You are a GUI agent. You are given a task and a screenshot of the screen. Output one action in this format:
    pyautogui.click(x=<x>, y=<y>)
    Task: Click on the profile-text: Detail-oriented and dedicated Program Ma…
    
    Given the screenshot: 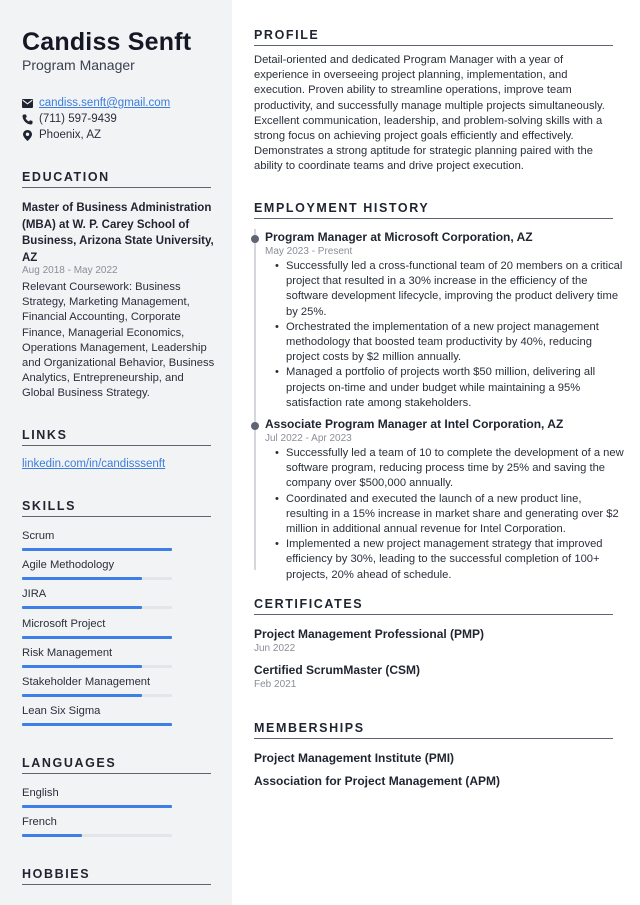 What is the action you would take?
    pyautogui.click(x=429, y=113)
    